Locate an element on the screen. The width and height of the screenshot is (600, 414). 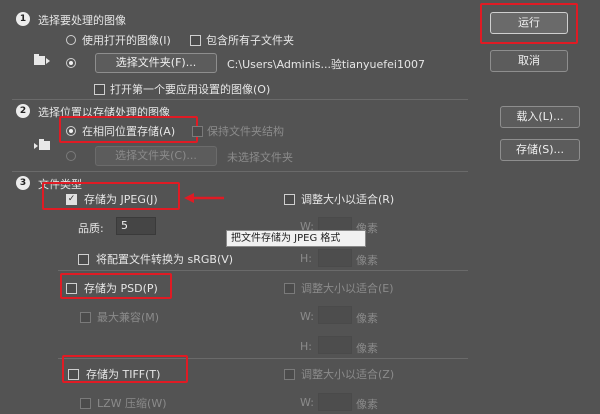
convert-srgb-checkbox is located at coordinates (83, 259).